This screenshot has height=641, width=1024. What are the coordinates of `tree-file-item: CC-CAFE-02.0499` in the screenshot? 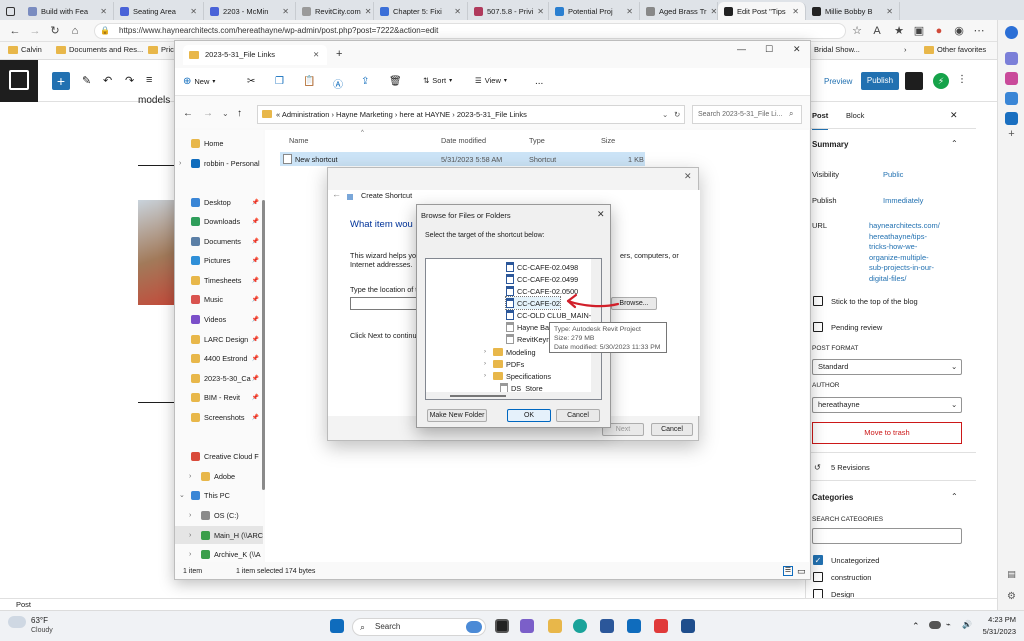 It's located at (542, 279).